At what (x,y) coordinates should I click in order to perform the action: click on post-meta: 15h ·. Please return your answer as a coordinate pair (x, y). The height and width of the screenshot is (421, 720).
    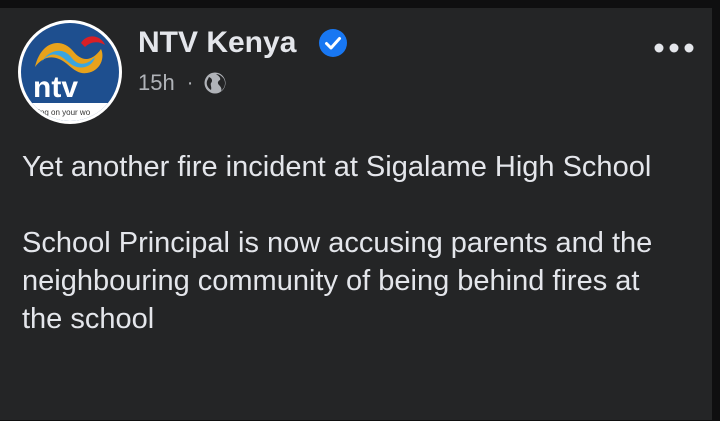
    Looking at the image, I should click on (182, 83).